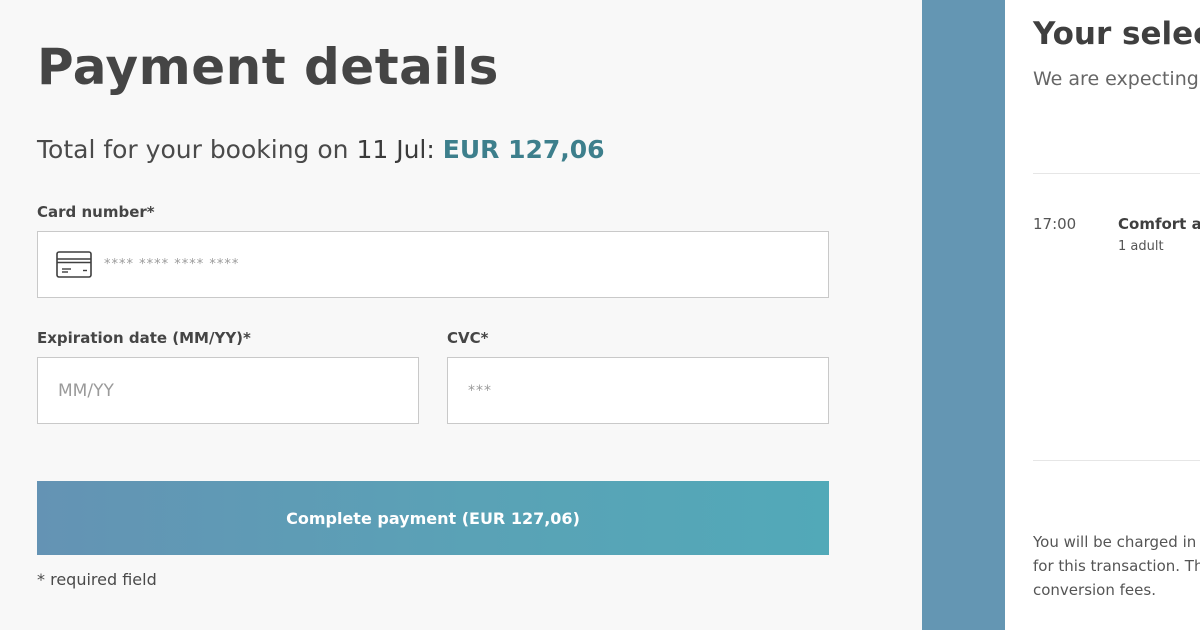 The height and width of the screenshot is (630, 1200). What do you see at coordinates (1055, 224) in the screenshot?
I see `departure-time: 17:00` at bounding box center [1055, 224].